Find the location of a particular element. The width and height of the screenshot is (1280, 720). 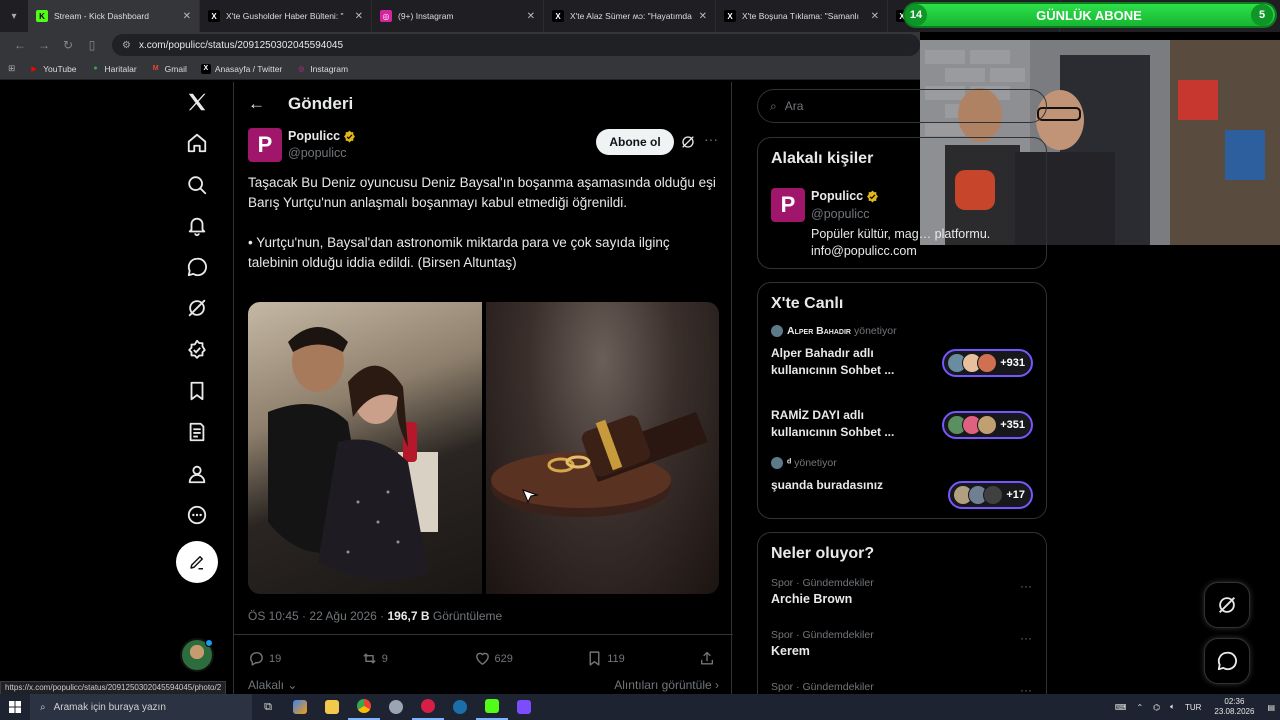

browser-tab: X X'te Boşuna Tıklama: "Samanlı ✕ is located at coordinates (802, 16).